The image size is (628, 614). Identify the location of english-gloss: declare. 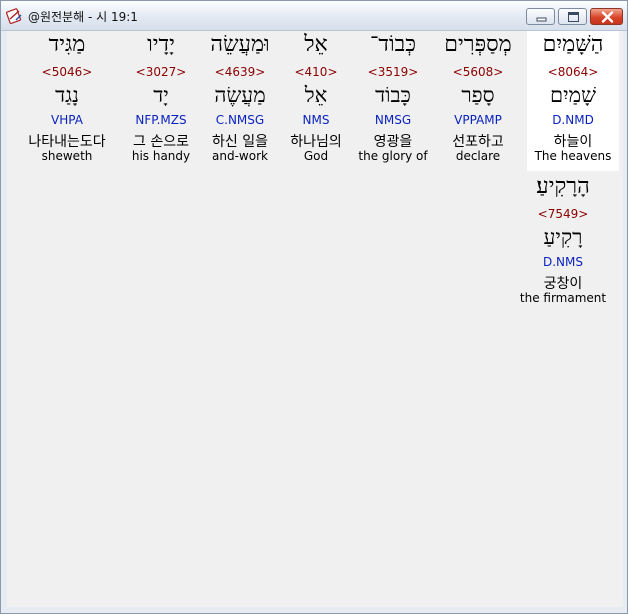
(478, 156).